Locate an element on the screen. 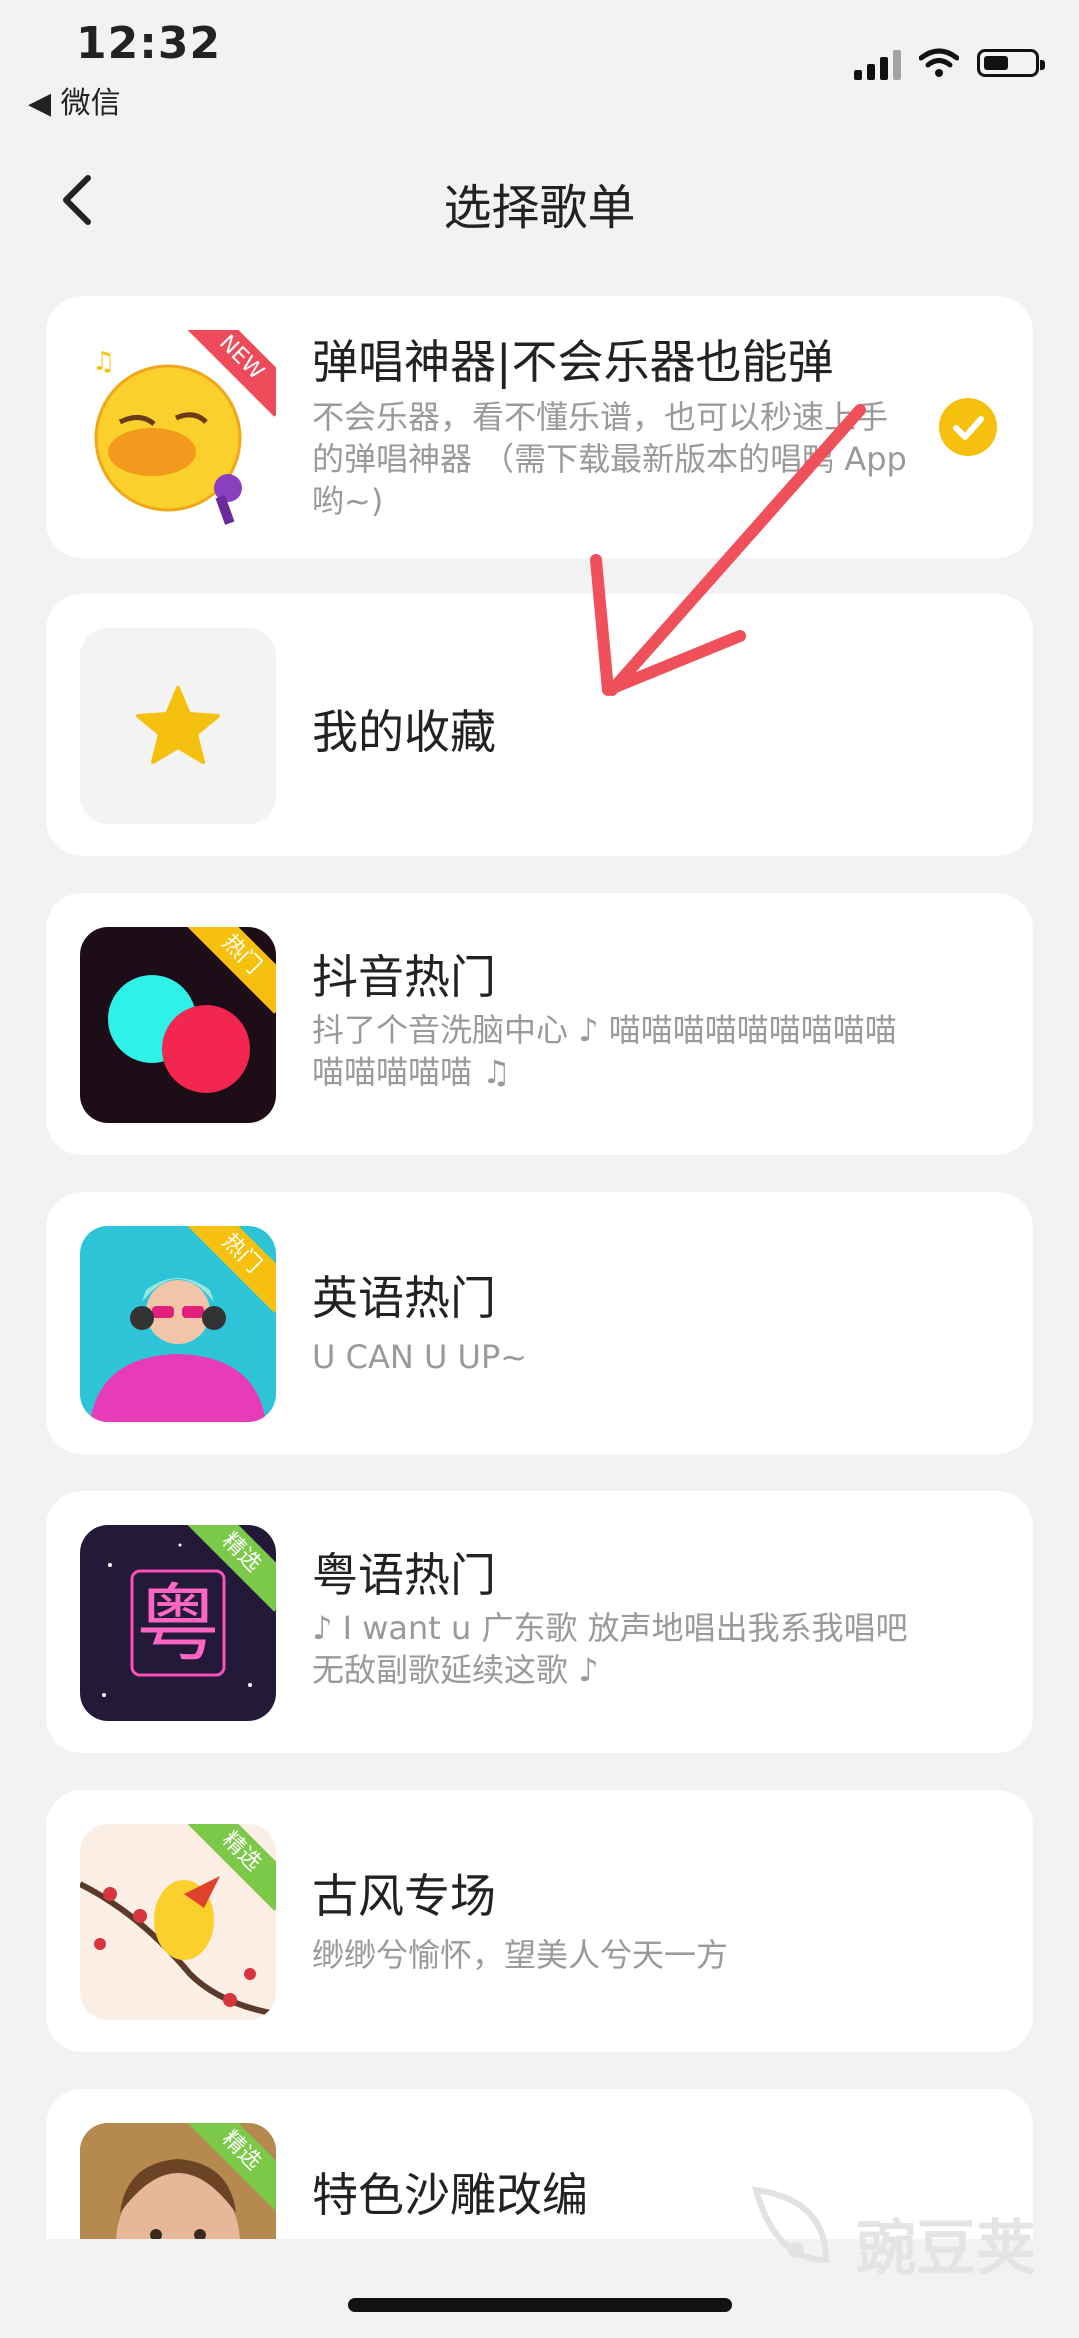  cantonese-thumbnail: 粤 精选 is located at coordinates (178, 1623).